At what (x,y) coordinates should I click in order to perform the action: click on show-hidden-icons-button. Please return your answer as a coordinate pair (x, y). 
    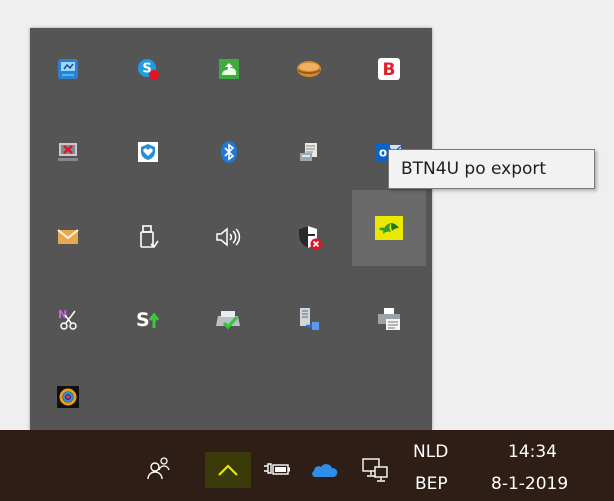
    Looking at the image, I should click on (228, 470).